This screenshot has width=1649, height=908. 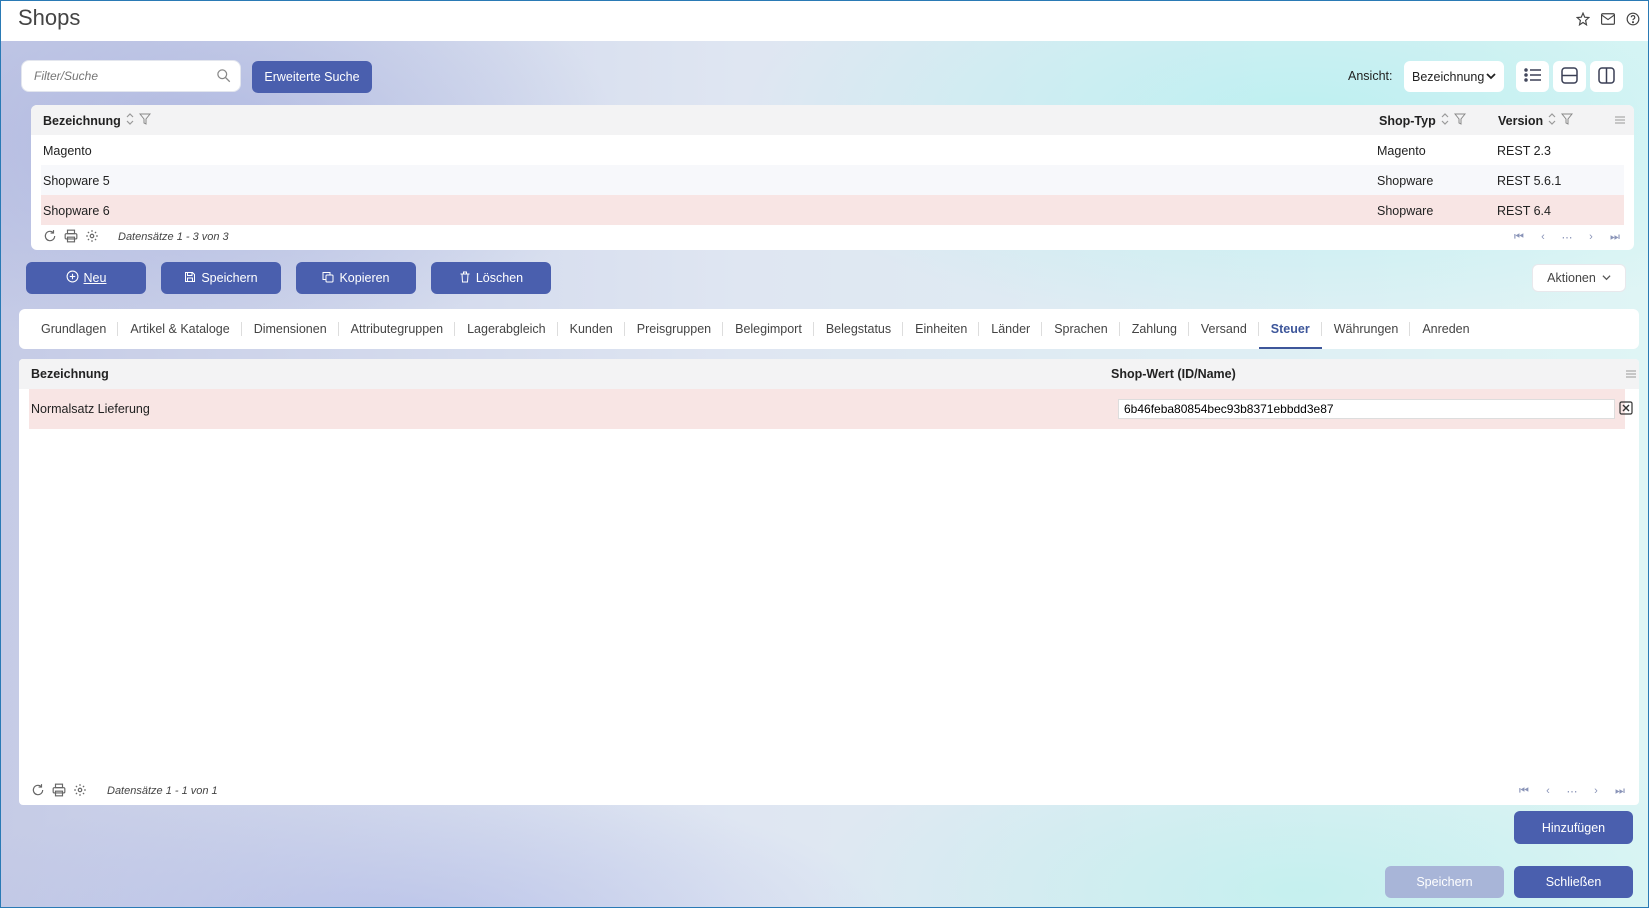 I want to click on list-view-button, so click(x=1532, y=76).